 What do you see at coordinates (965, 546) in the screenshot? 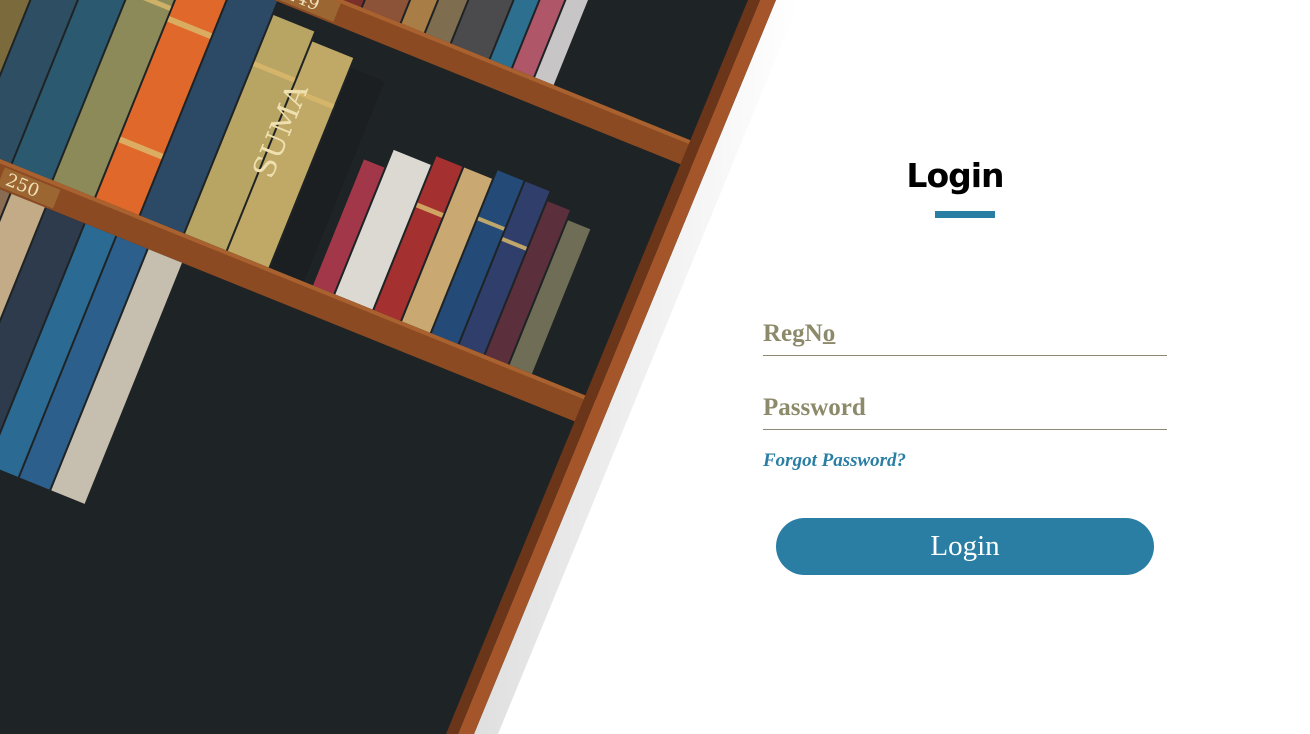
I see `login-button: Login` at bounding box center [965, 546].